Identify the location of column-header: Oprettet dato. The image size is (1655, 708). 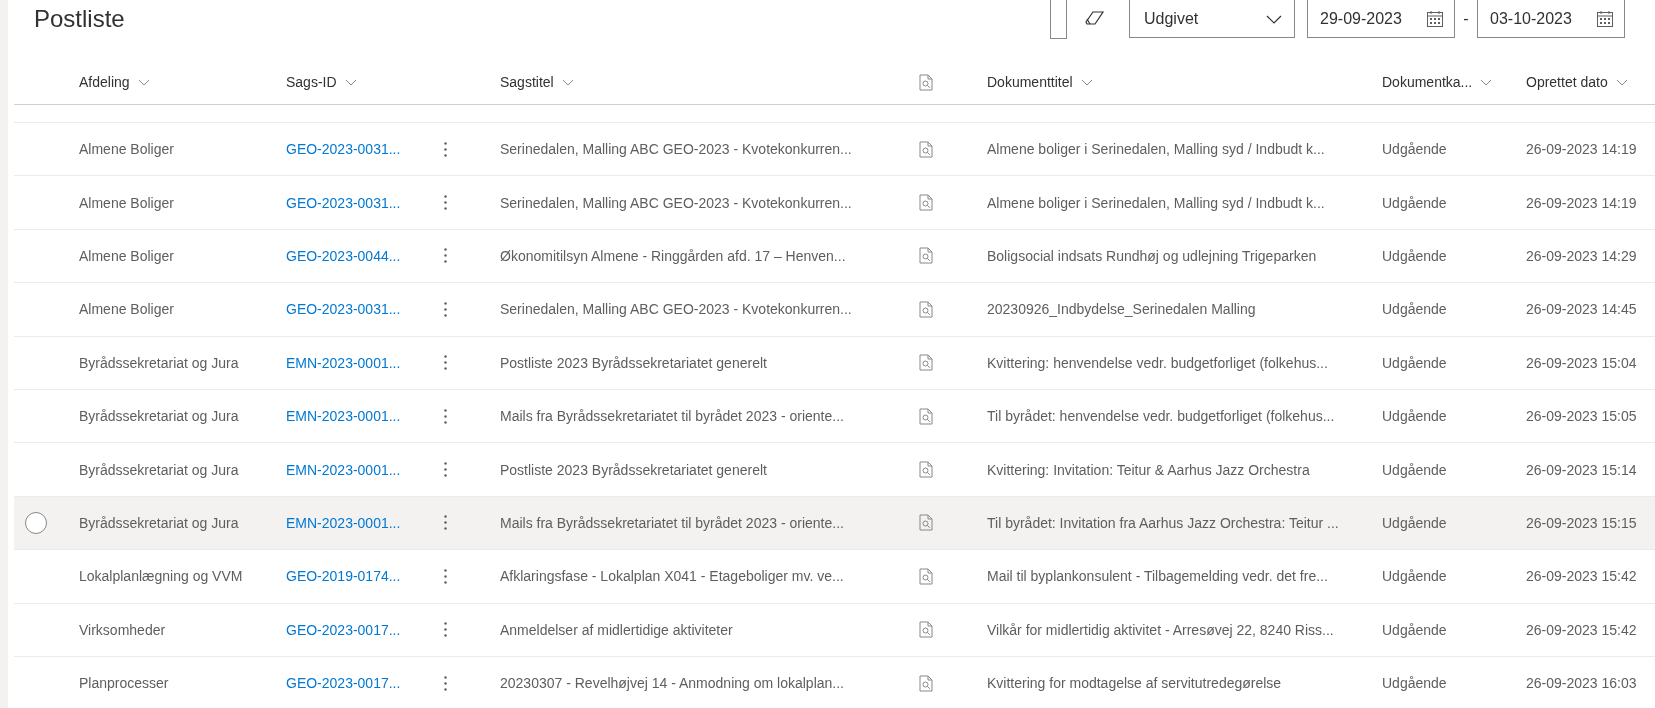
(1590, 82).